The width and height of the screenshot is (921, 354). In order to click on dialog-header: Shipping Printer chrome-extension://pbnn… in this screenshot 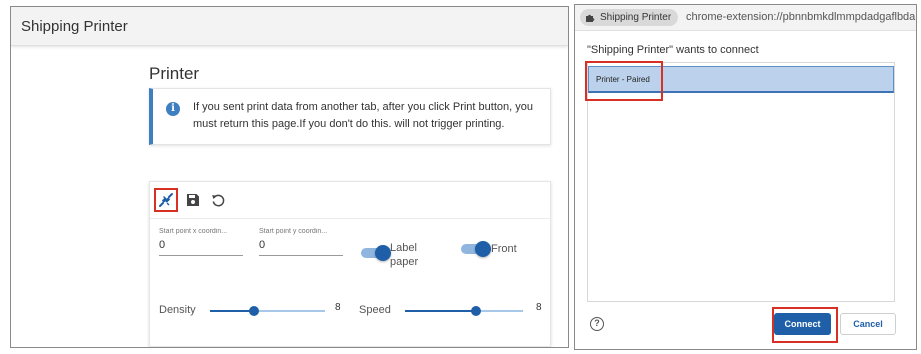, I will do `click(745, 18)`.